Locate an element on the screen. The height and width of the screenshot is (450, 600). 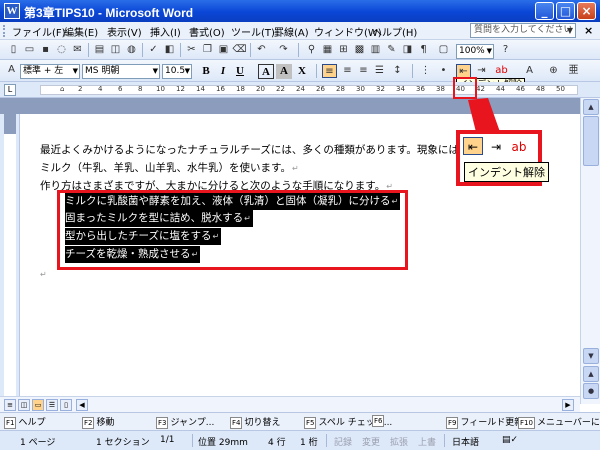
undo-icon: ↶ is located at coordinates (261, 50).